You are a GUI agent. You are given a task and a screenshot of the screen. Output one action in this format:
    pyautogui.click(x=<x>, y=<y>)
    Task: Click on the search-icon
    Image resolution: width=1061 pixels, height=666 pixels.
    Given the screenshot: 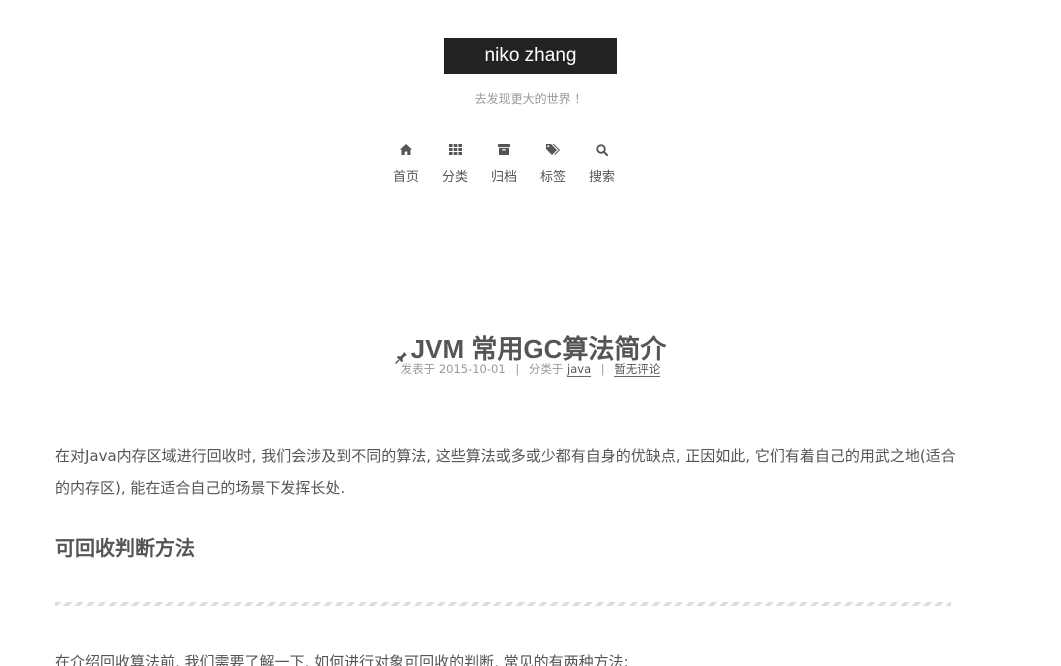 What is the action you would take?
    pyautogui.click(x=602, y=149)
    